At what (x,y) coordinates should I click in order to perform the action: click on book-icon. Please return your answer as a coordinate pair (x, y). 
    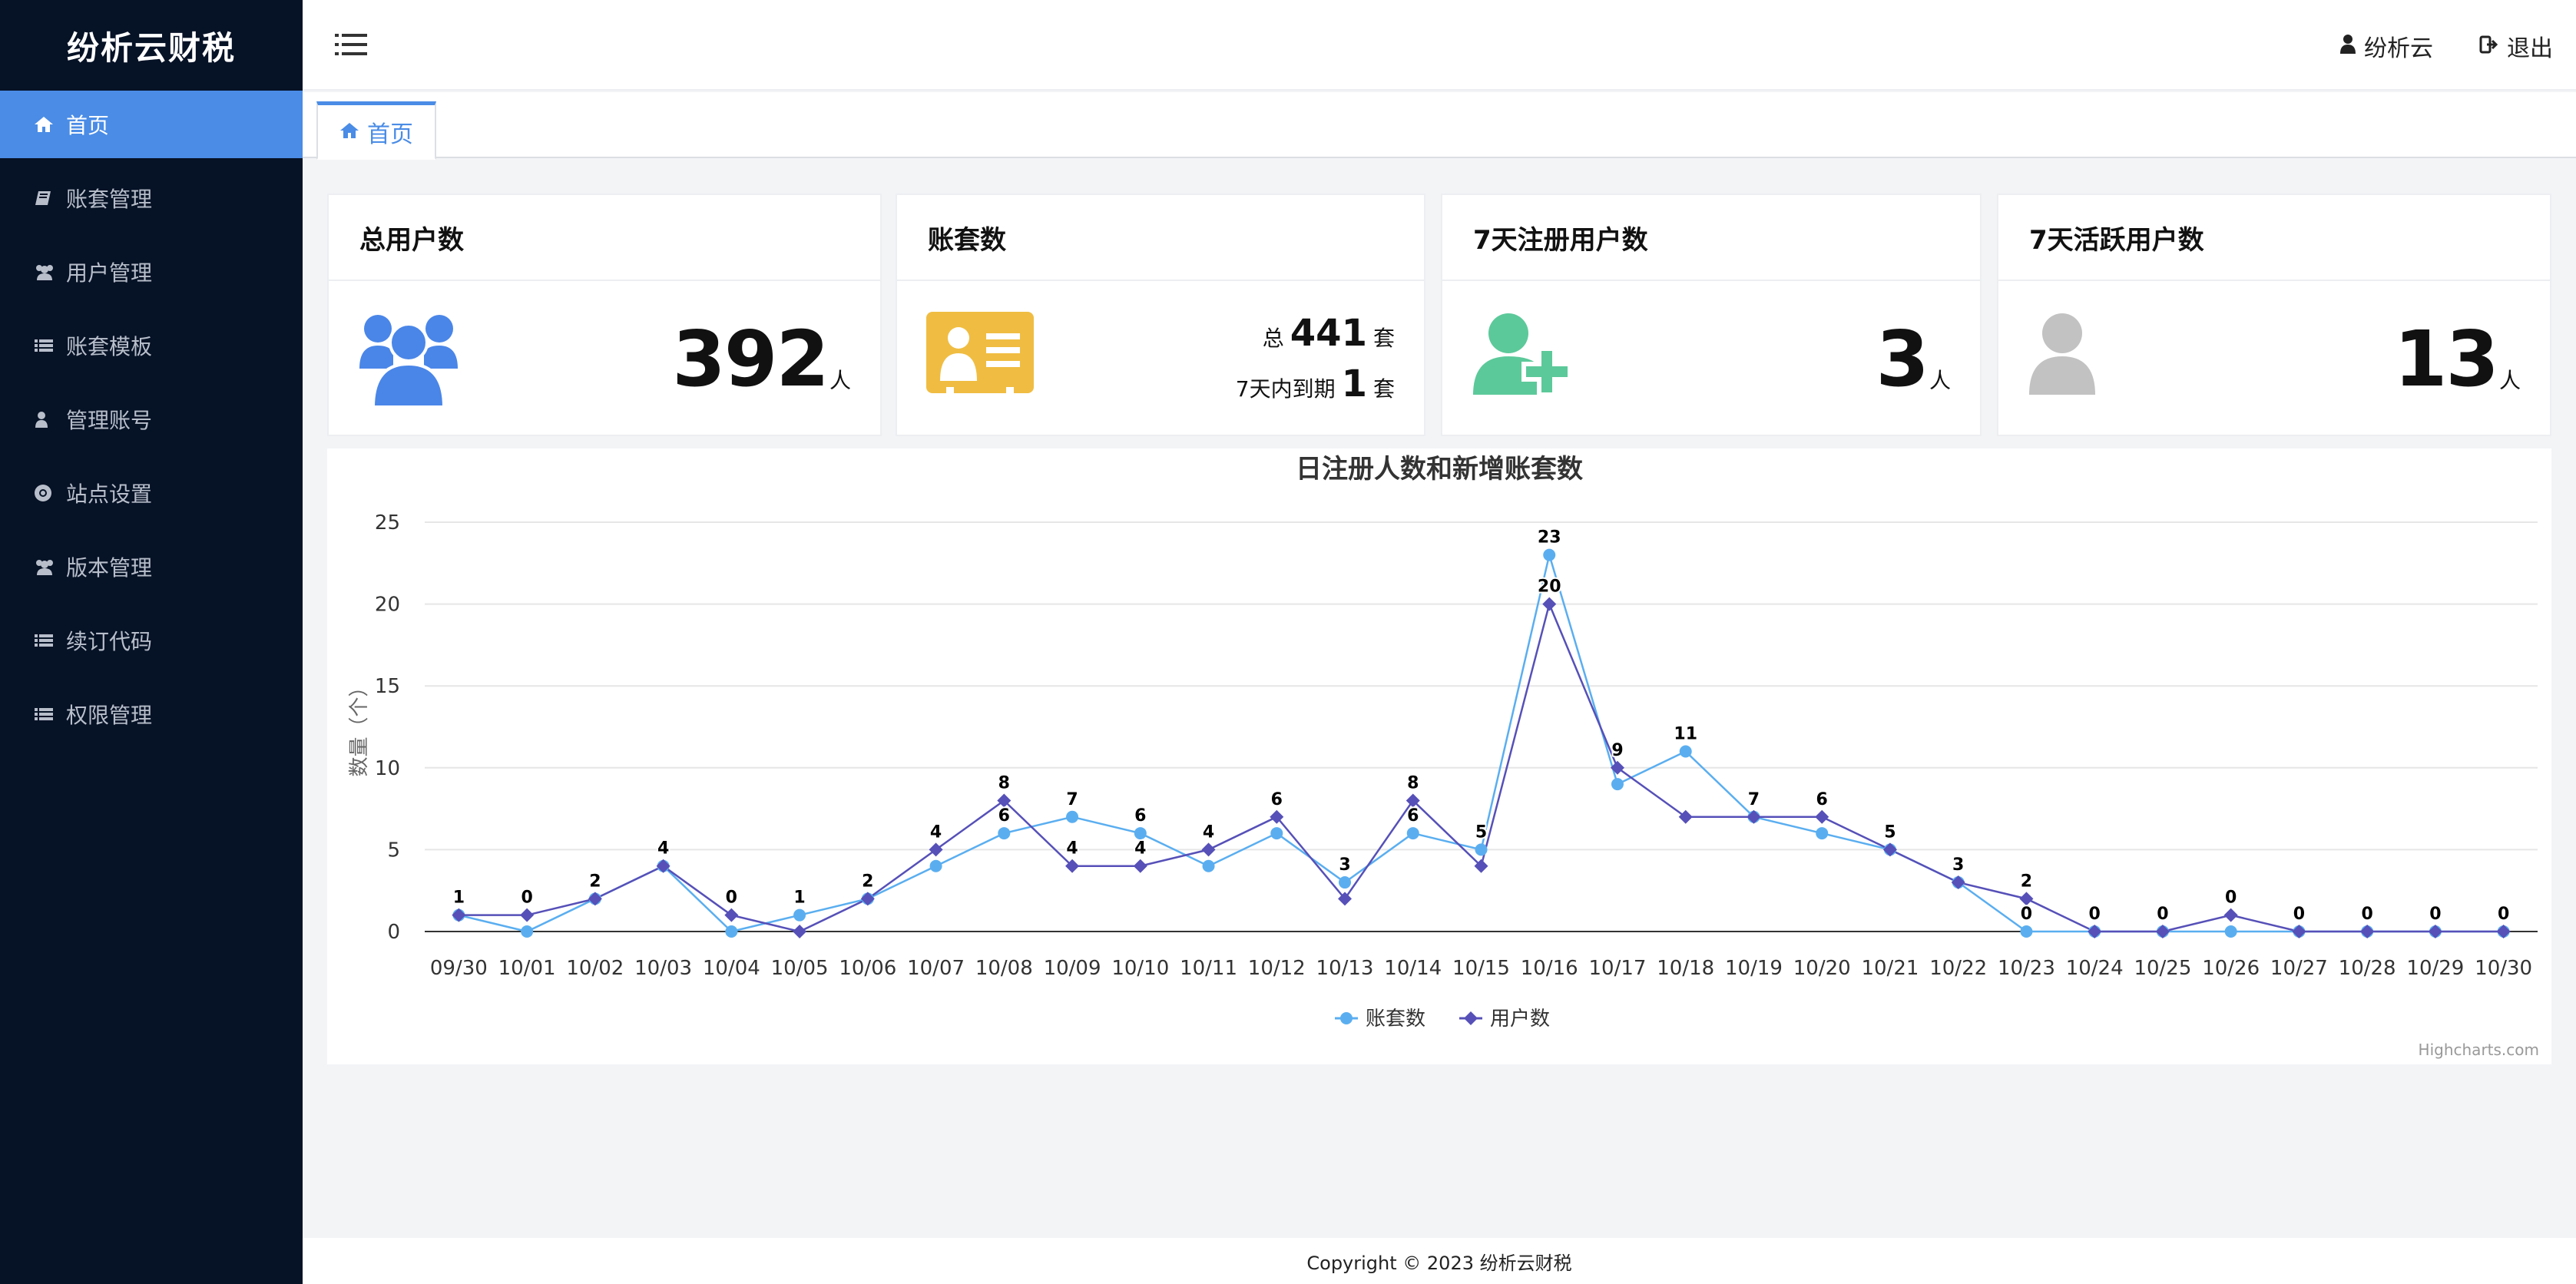
    Looking at the image, I should click on (47, 198).